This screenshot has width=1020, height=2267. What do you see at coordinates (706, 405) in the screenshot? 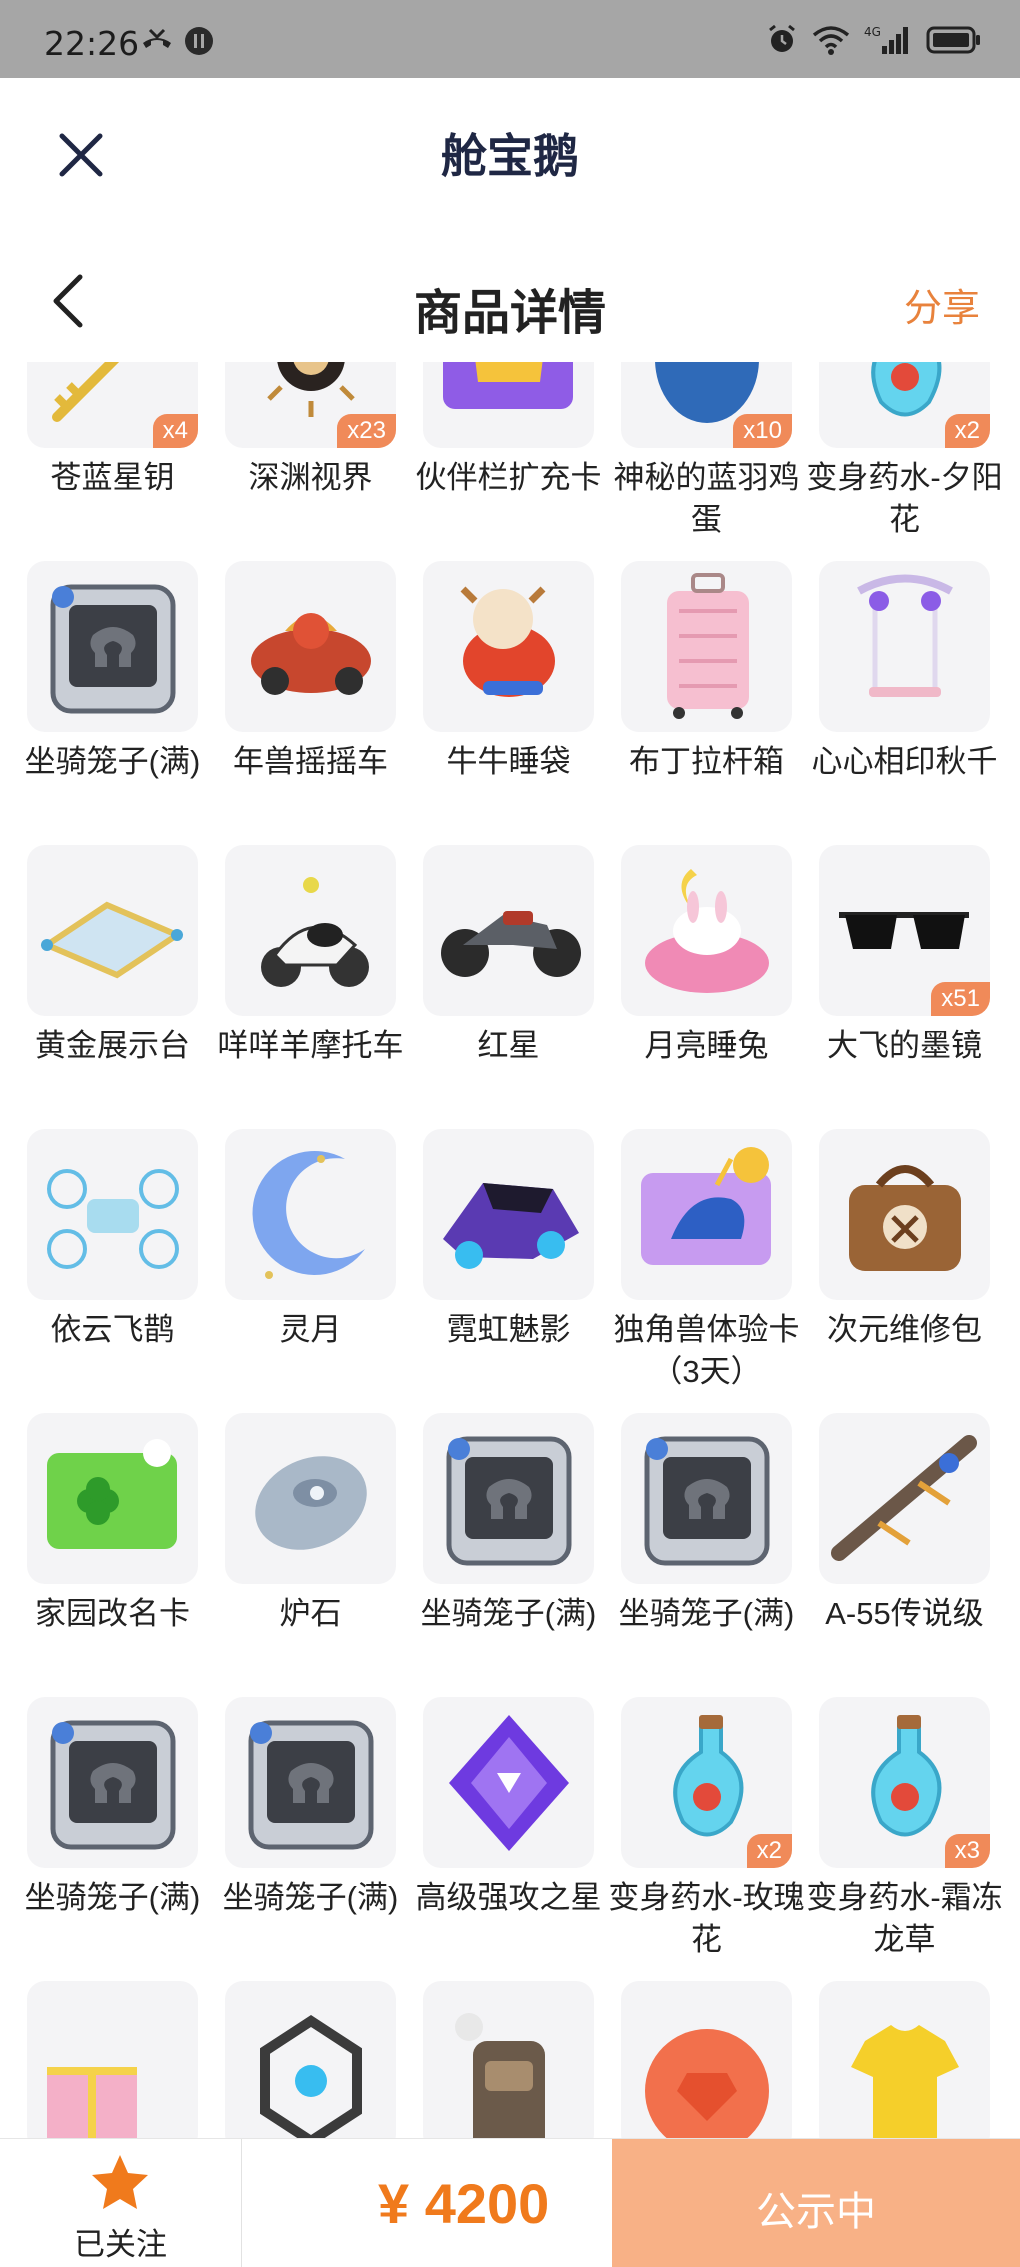
I see `item-thumbnail: x10` at bounding box center [706, 405].